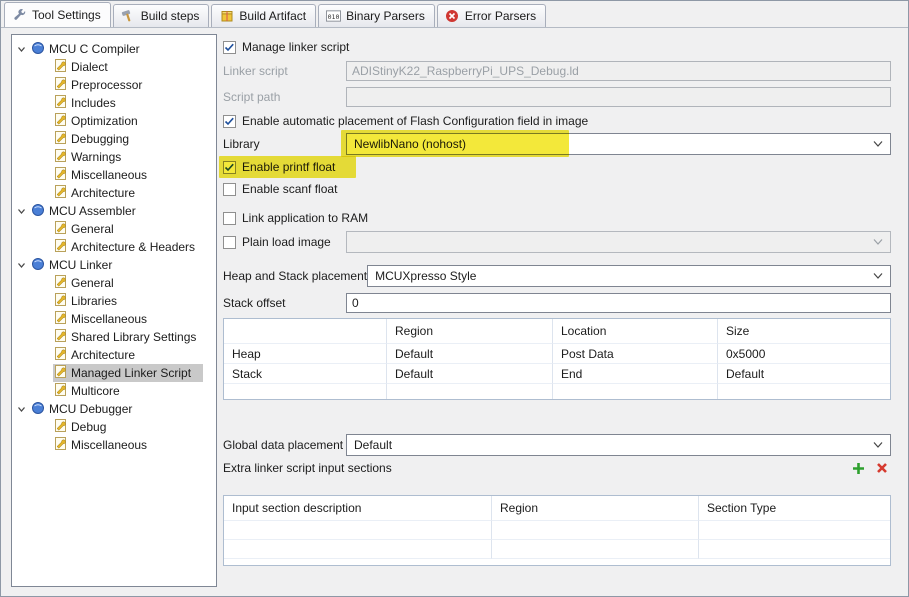 The height and width of the screenshot is (597, 909). Describe the element at coordinates (114, 85) in the screenshot. I see `tree-item-preprocessor: Preprocessor` at that location.